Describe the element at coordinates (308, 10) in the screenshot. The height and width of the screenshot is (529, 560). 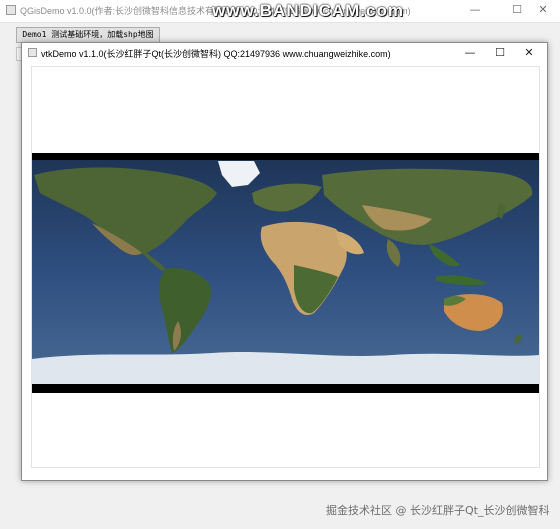
I see `bandicam-watermark: www.BANDICAM.com` at that location.